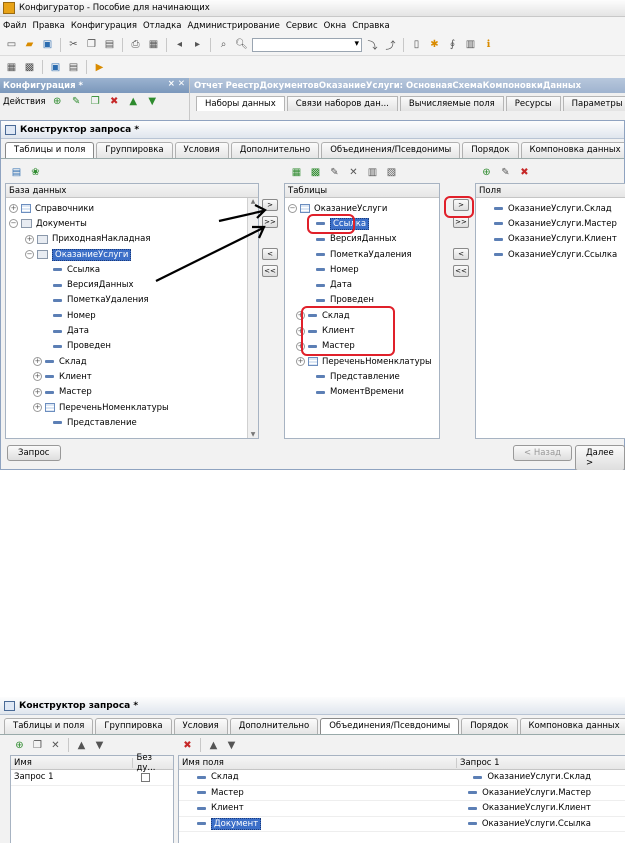  What do you see at coordinates (434, 44) in the screenshot?
I see `tools-icon: ✱` at bounding box center [434, 44].